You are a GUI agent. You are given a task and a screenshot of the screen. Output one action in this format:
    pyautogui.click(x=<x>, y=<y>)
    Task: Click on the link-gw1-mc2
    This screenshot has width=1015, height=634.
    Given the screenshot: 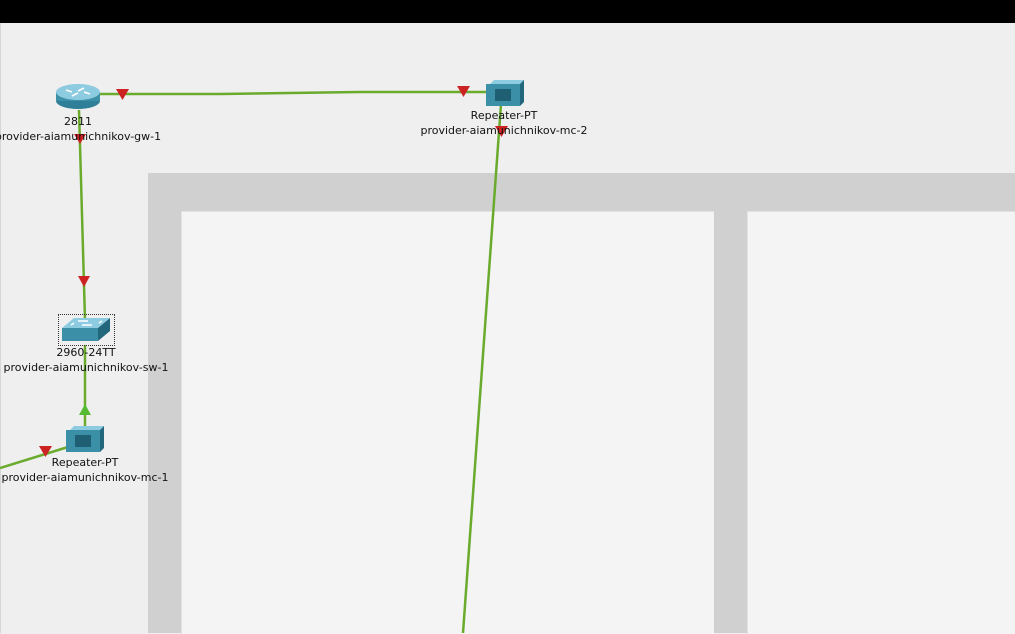 What is the action you would take?
    pyautogui.click(x=300, y=93)
    